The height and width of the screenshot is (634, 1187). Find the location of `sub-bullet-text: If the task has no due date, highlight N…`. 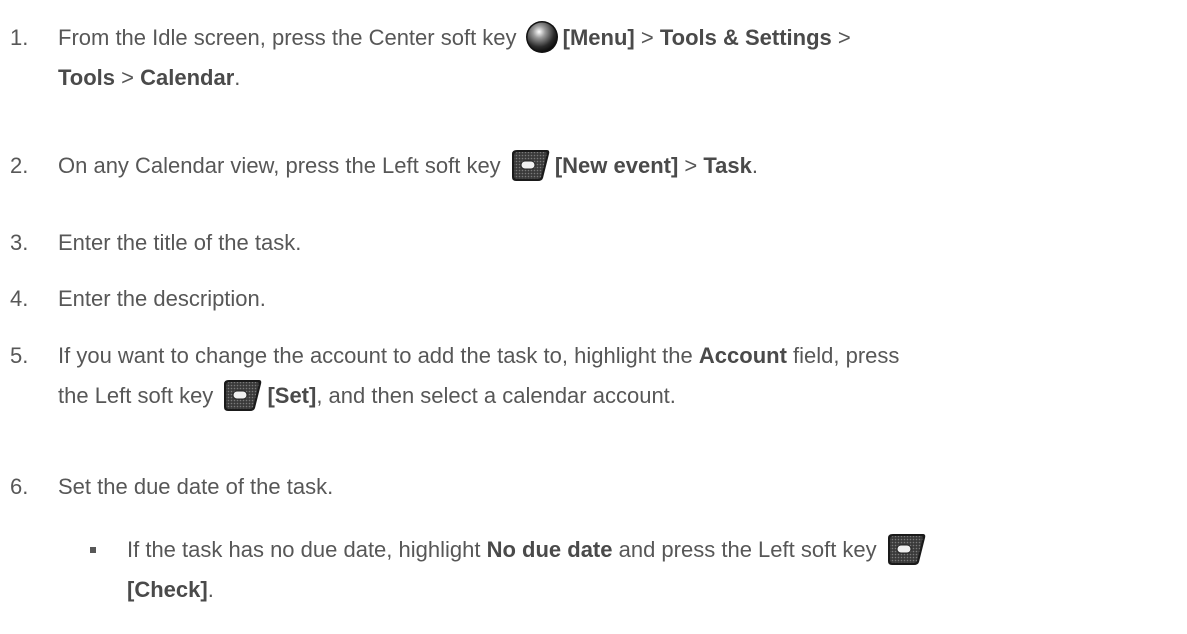

sub-bullet-text: If the task has no due date, highlight N… is located at coordinates (652, 570).